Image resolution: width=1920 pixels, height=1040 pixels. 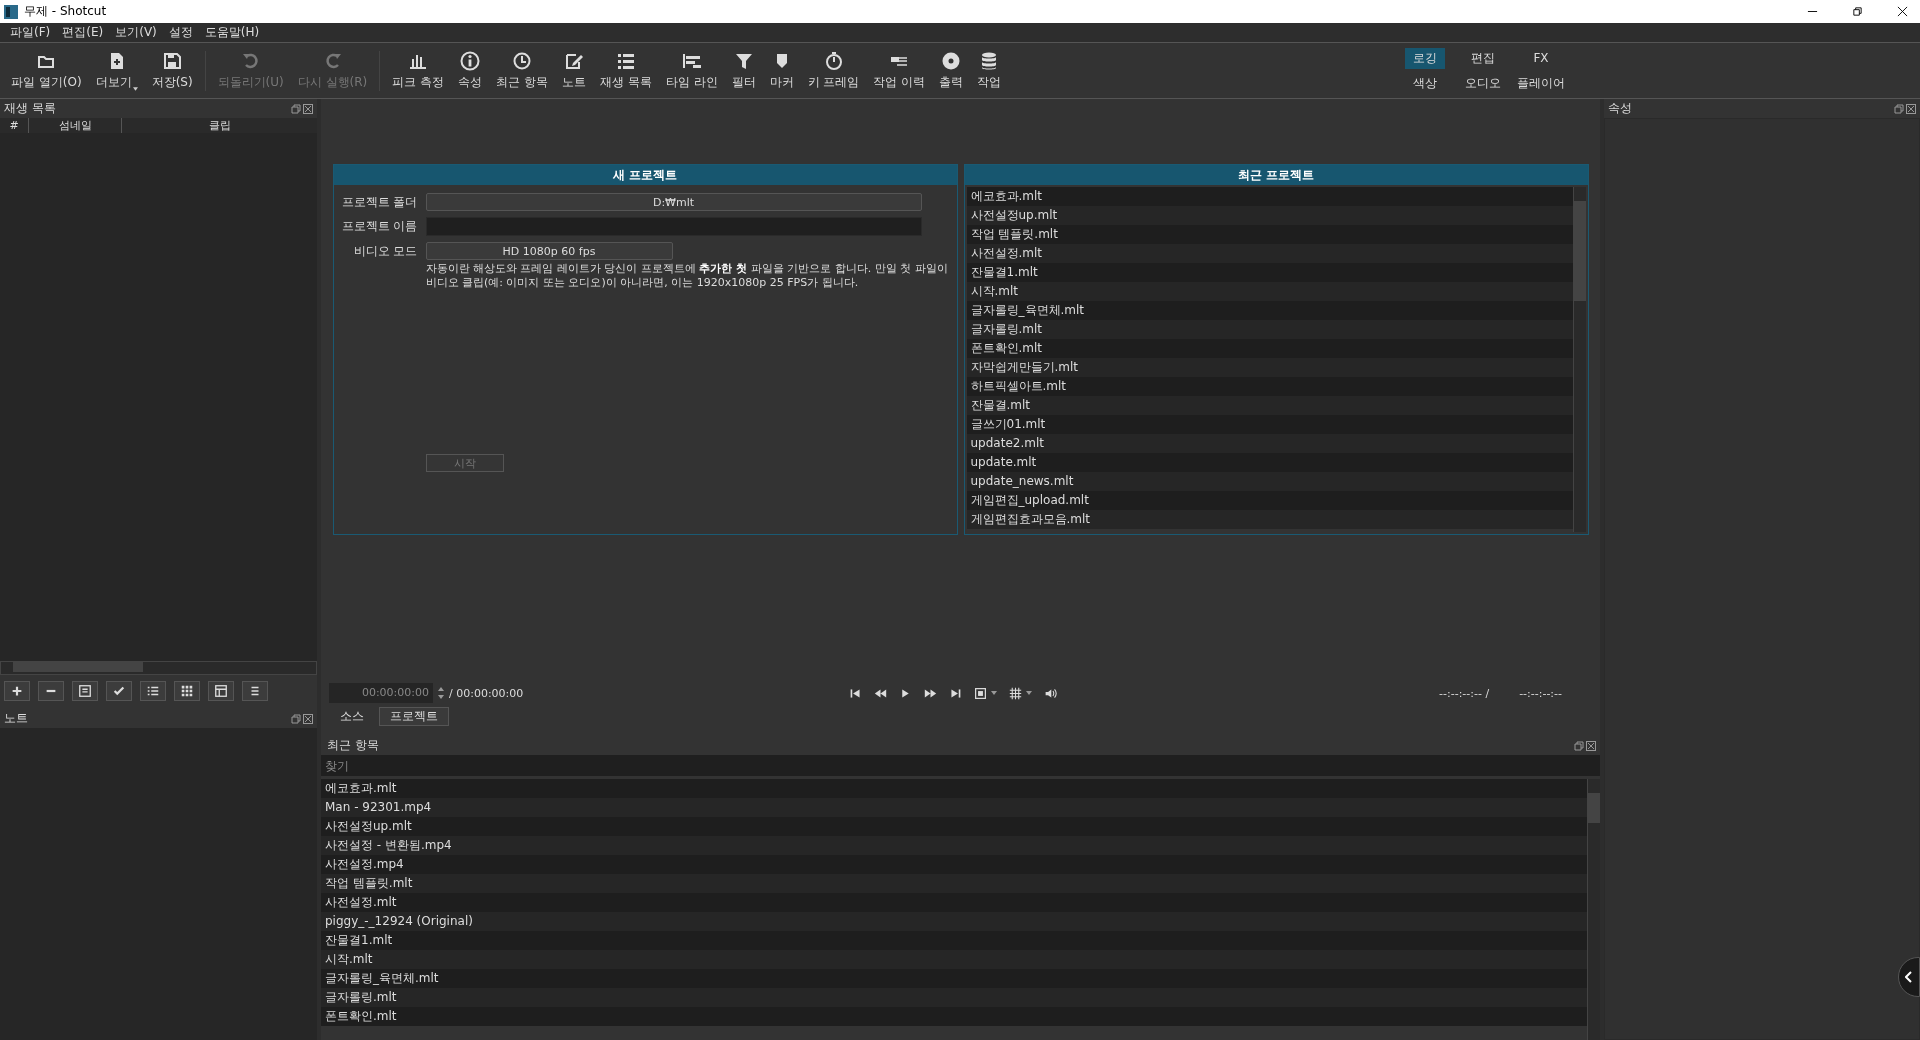 What do you see at coordinates (691, 70) in the screenshot?
I see `toolbar-button: 타임 라인` at bounding box center [691, 70].